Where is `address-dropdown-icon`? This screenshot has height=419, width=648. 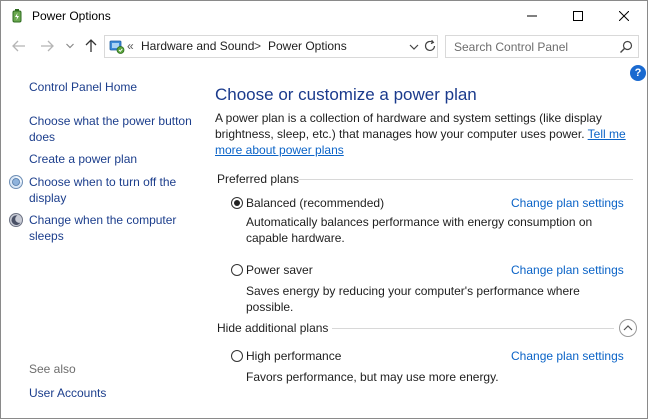
address-dropdown-icon is located at coordinates (414, 47).